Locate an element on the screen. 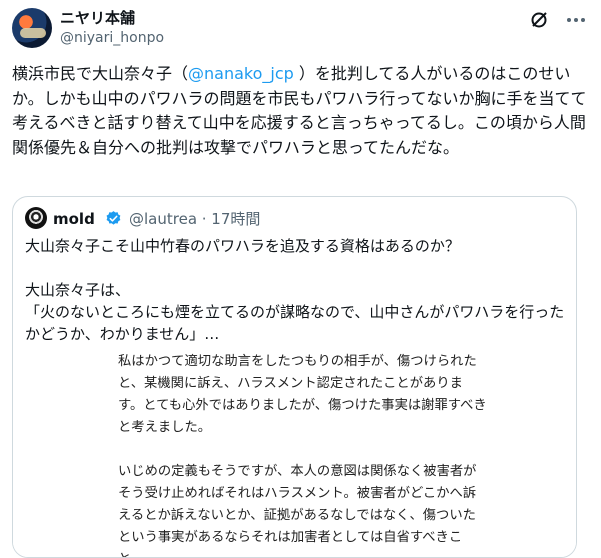 The image size is (601, 558). post-text-before: 横浜市民で大山奈々子（ is located at coordinates (100, 73).